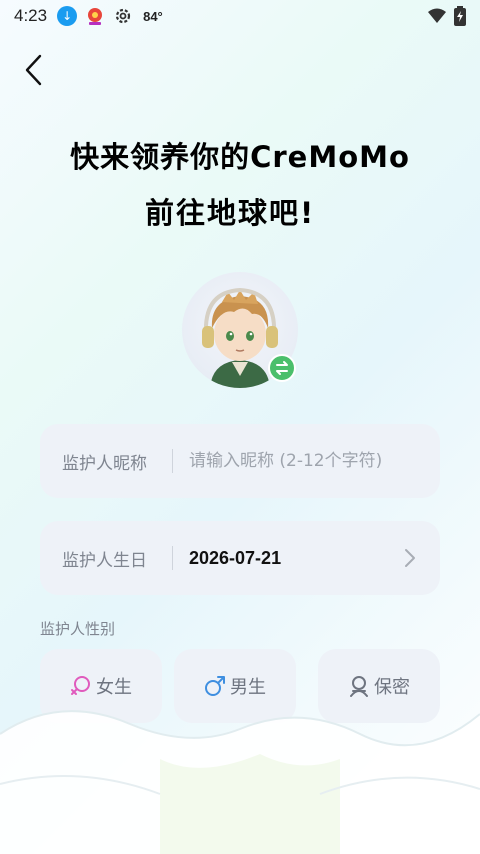 This screenshot has height=854, width=480. I want to click on chevron-left-icon, so click(33, 70).